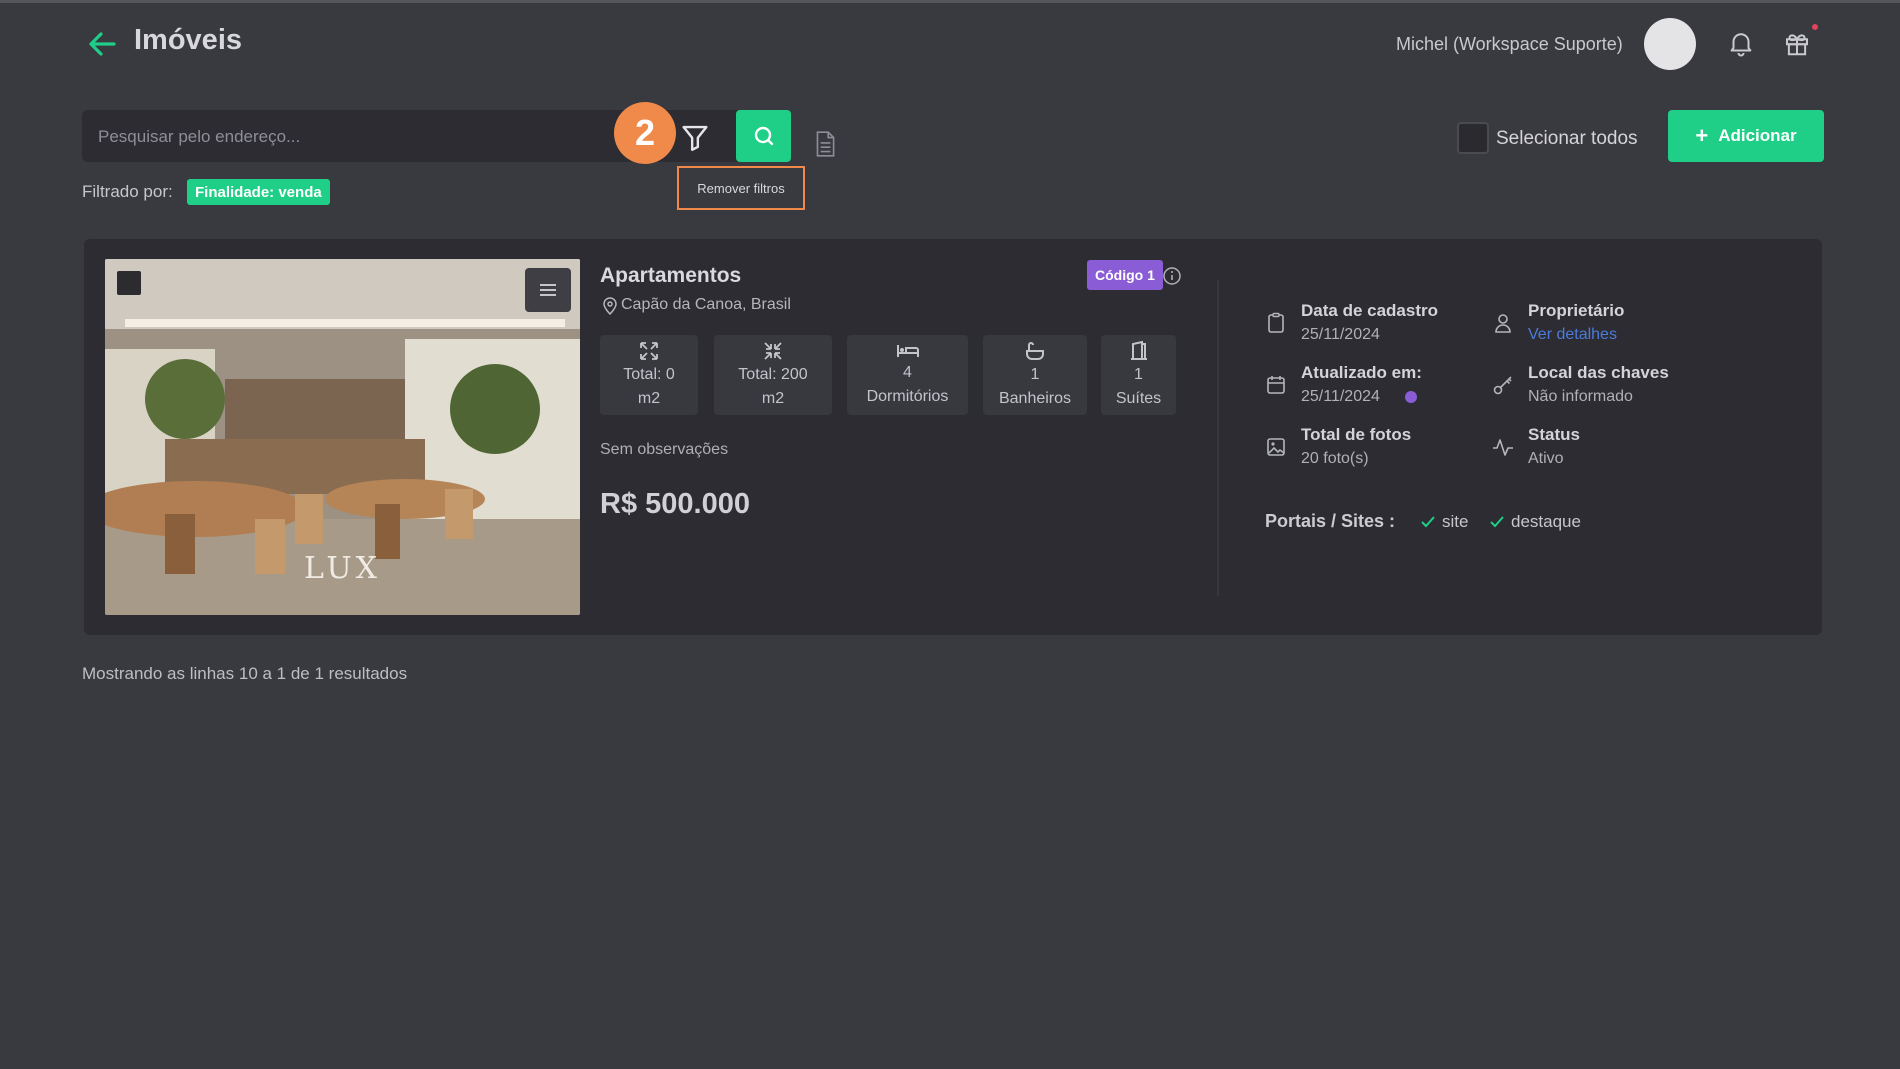 This screenshot has width=1900, height=1069. I want to click on portal-name: destaque, so click(1546, 521).